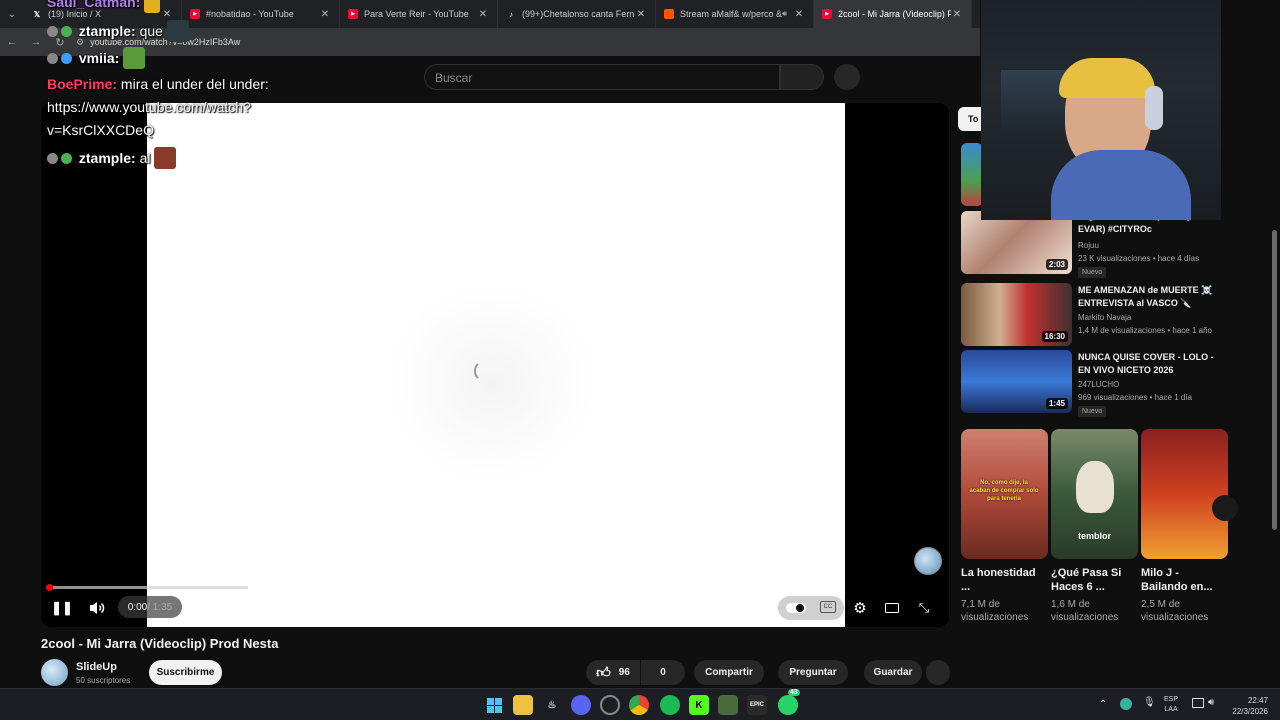  Describe the element at coordinates (796, 608) in the screenshot. I see `autoplay-toggle` at that location.